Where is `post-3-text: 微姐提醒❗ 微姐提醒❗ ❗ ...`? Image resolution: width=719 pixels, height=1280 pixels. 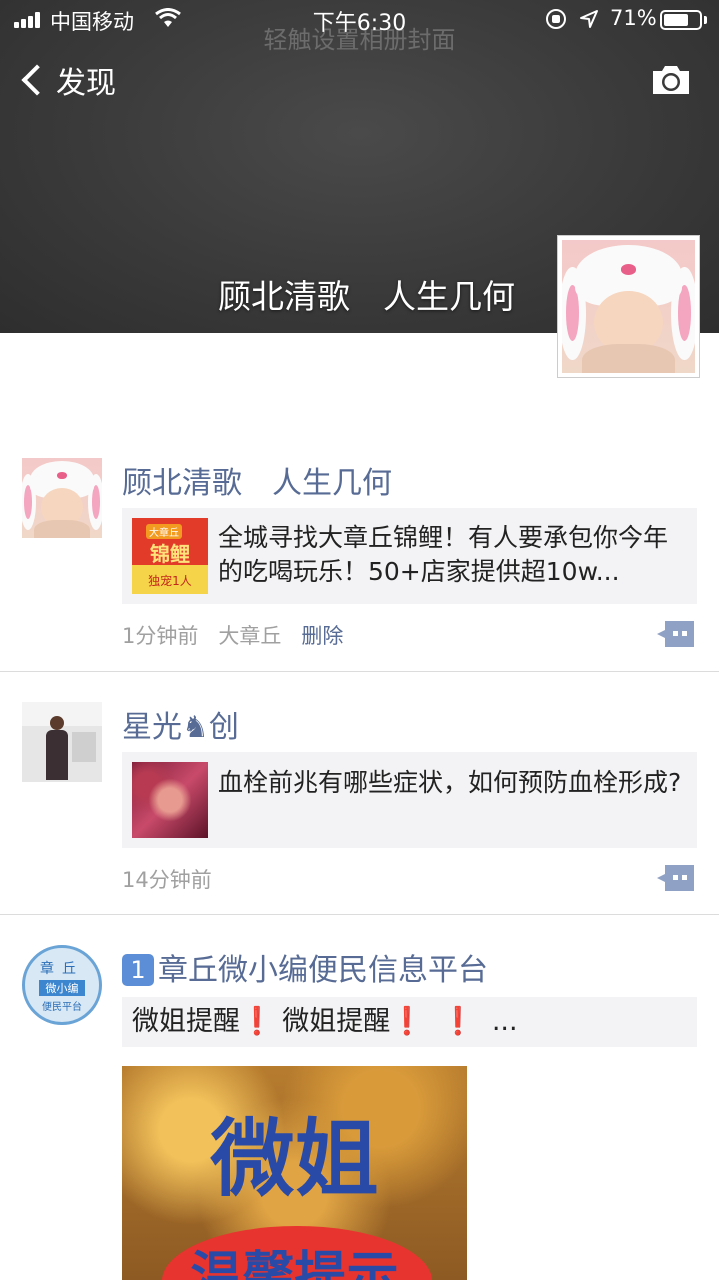 post-3-text: 微姐提醒❗ 微姐提醒❗ ❗ ... is located at coordinates (409, 1022).